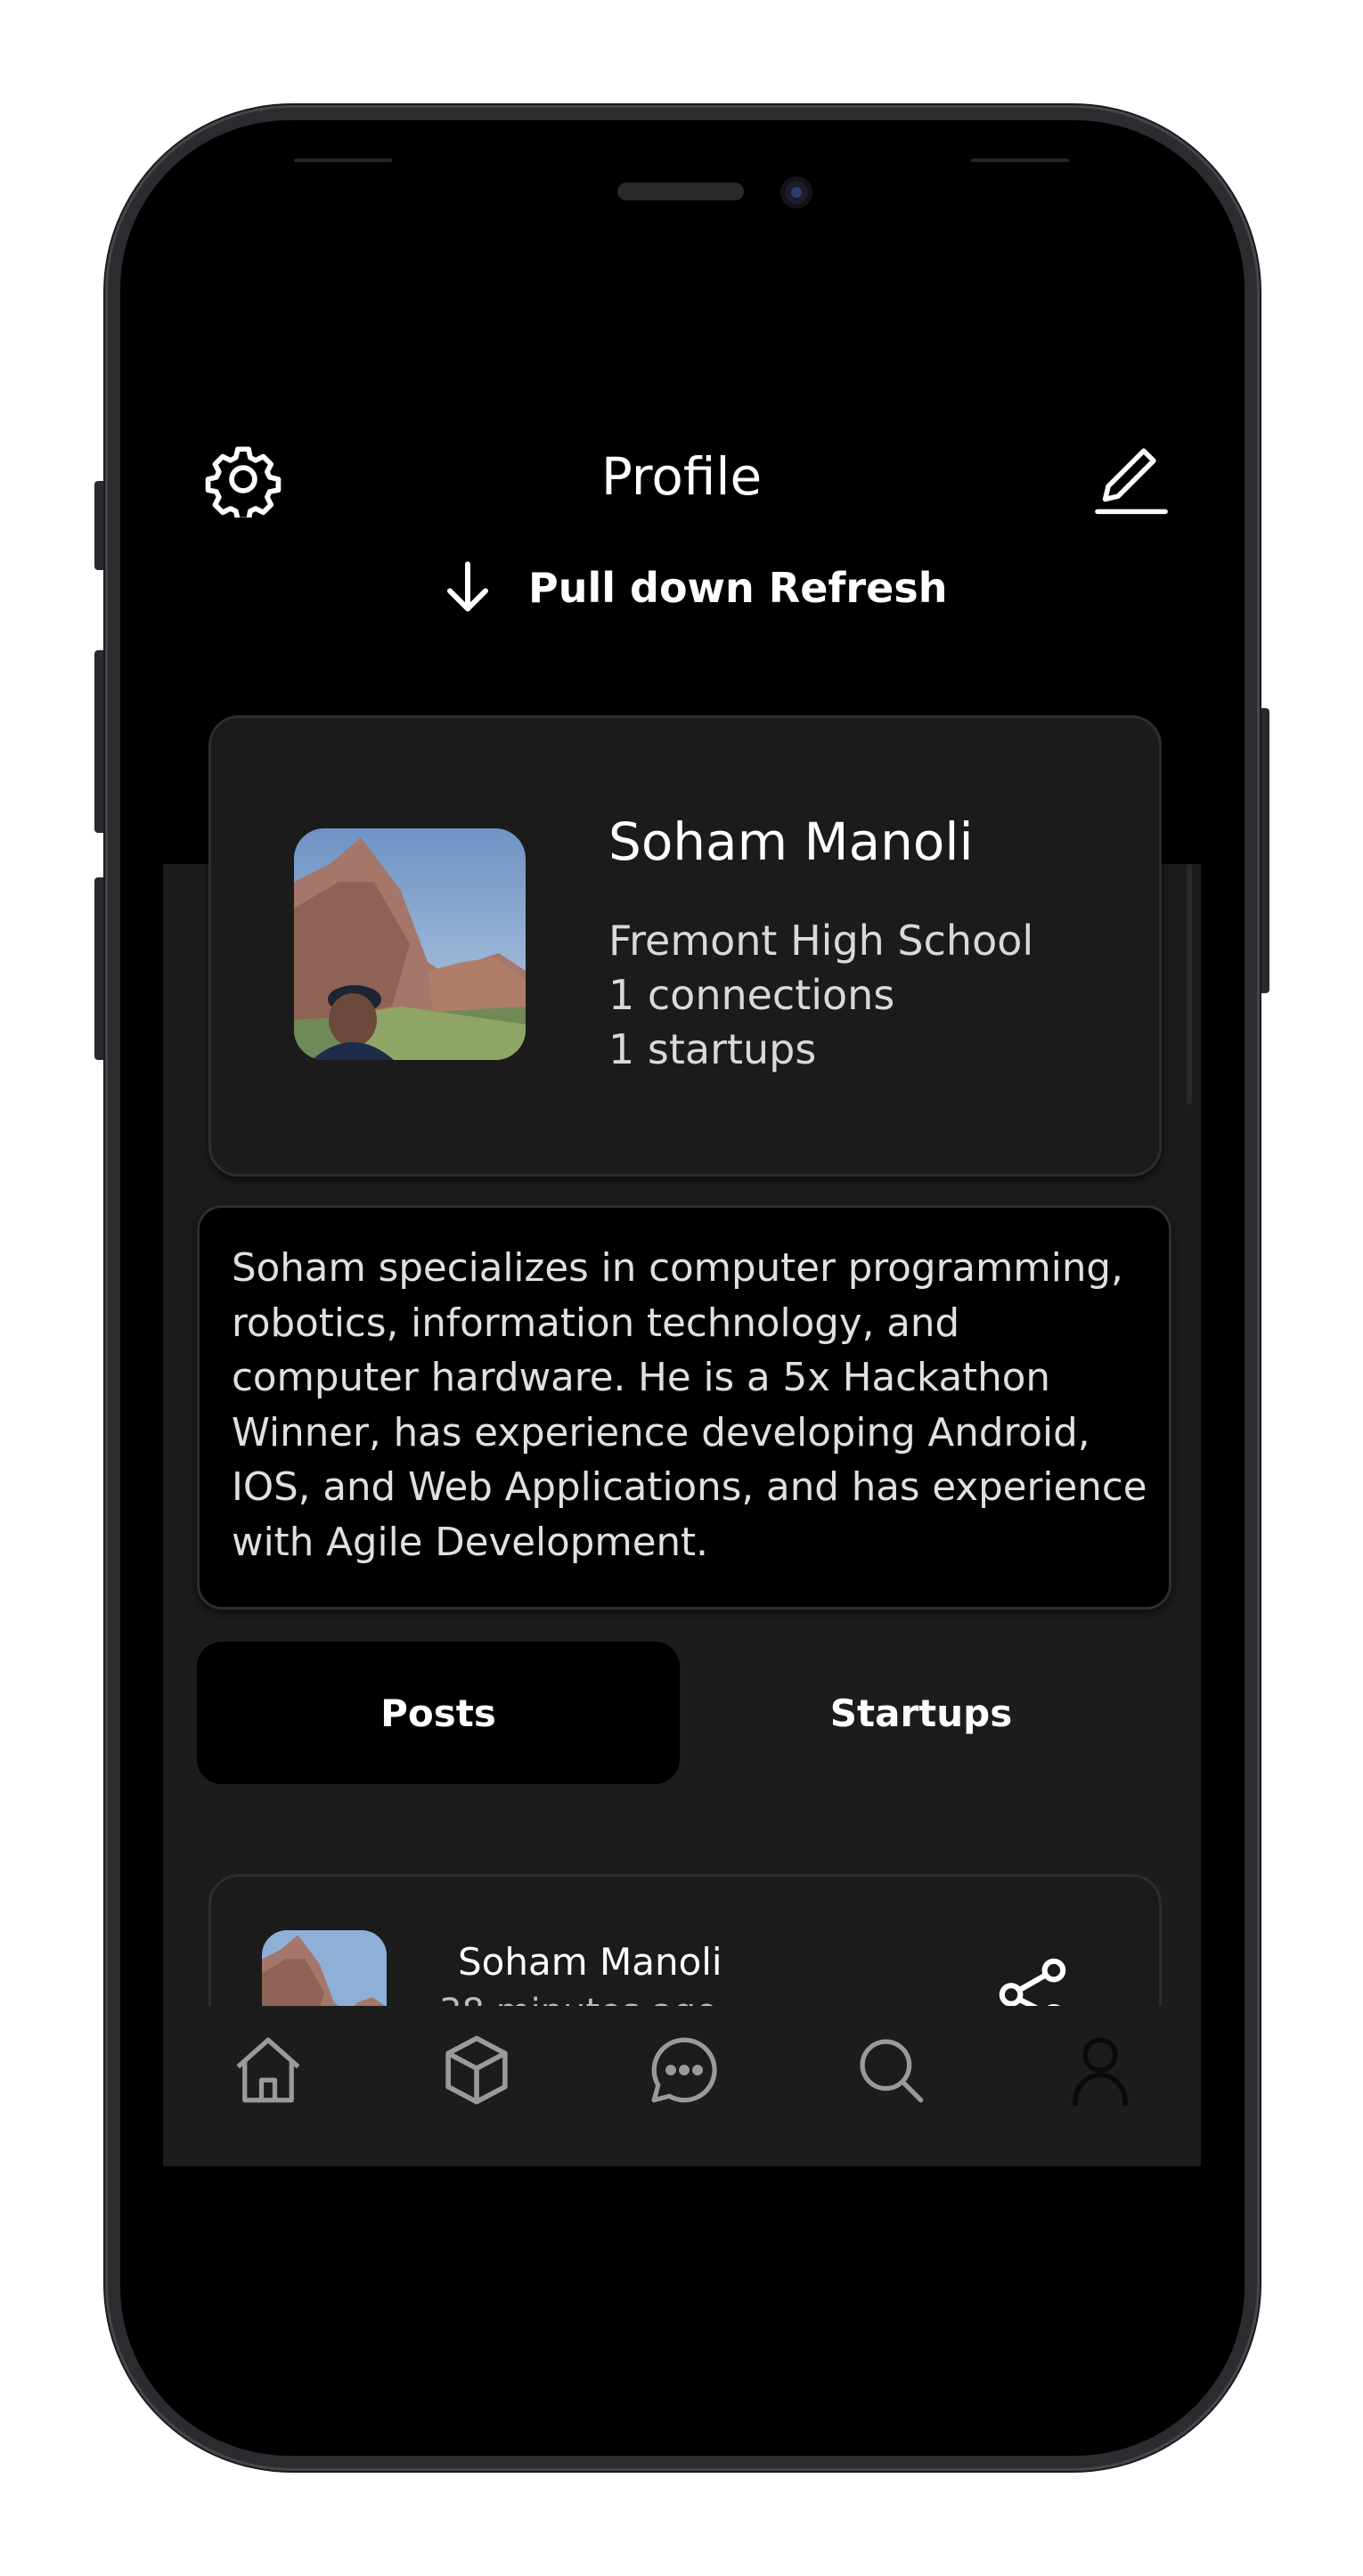 This screenshot has width=1363, height=2576. I want to click on profile-photo, so click(410, 944).